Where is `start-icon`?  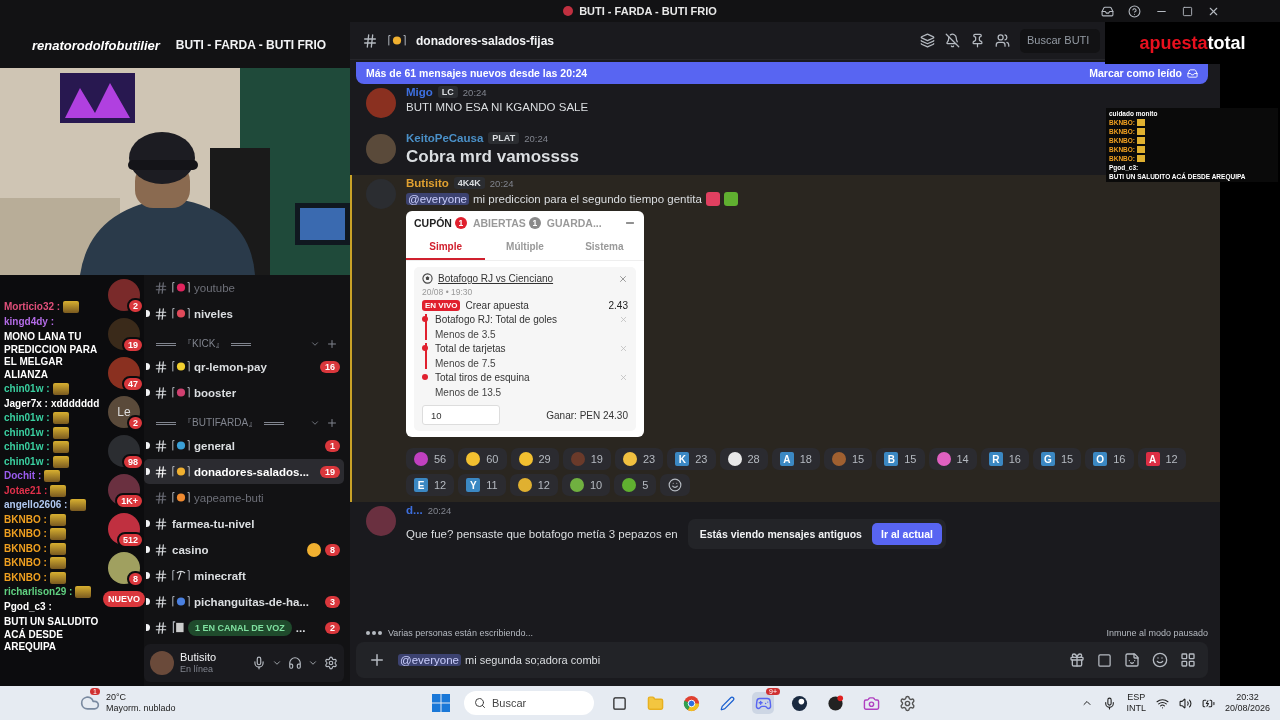 start-icon is located at coordinates (441, 703).